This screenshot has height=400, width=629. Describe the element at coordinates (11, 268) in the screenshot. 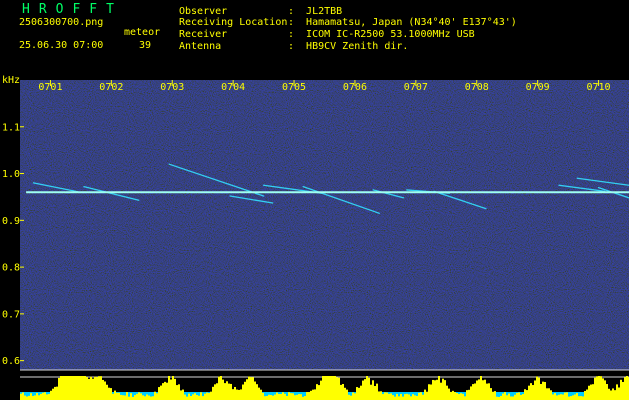

I see `y-tick-label: 0.8` at that location.